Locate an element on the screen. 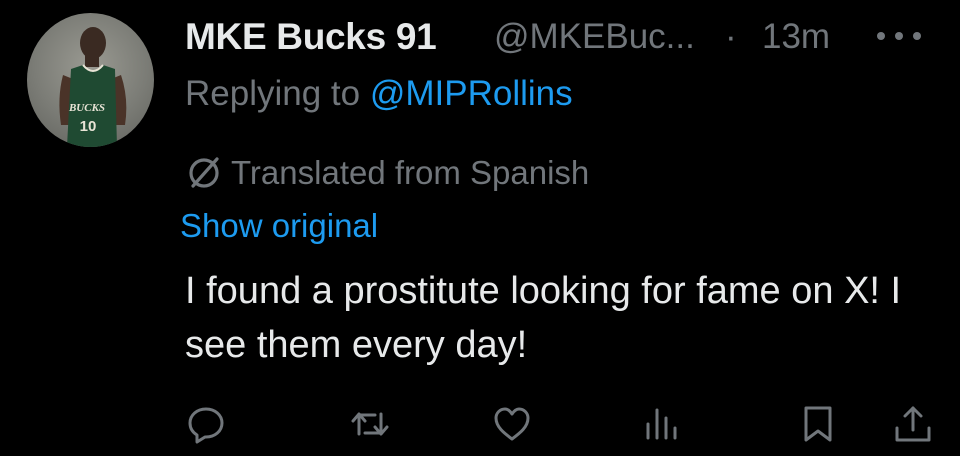  views-icon is located at coordinates (661, 424).